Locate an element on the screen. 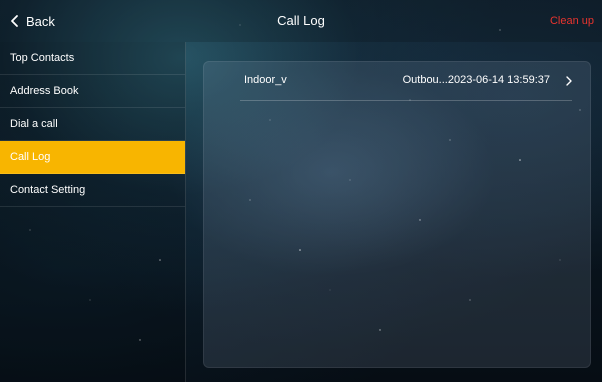 This screenshot has height=382, width=602. top-bar: Back Call Log Clean up is located at coordinates (301, 21).